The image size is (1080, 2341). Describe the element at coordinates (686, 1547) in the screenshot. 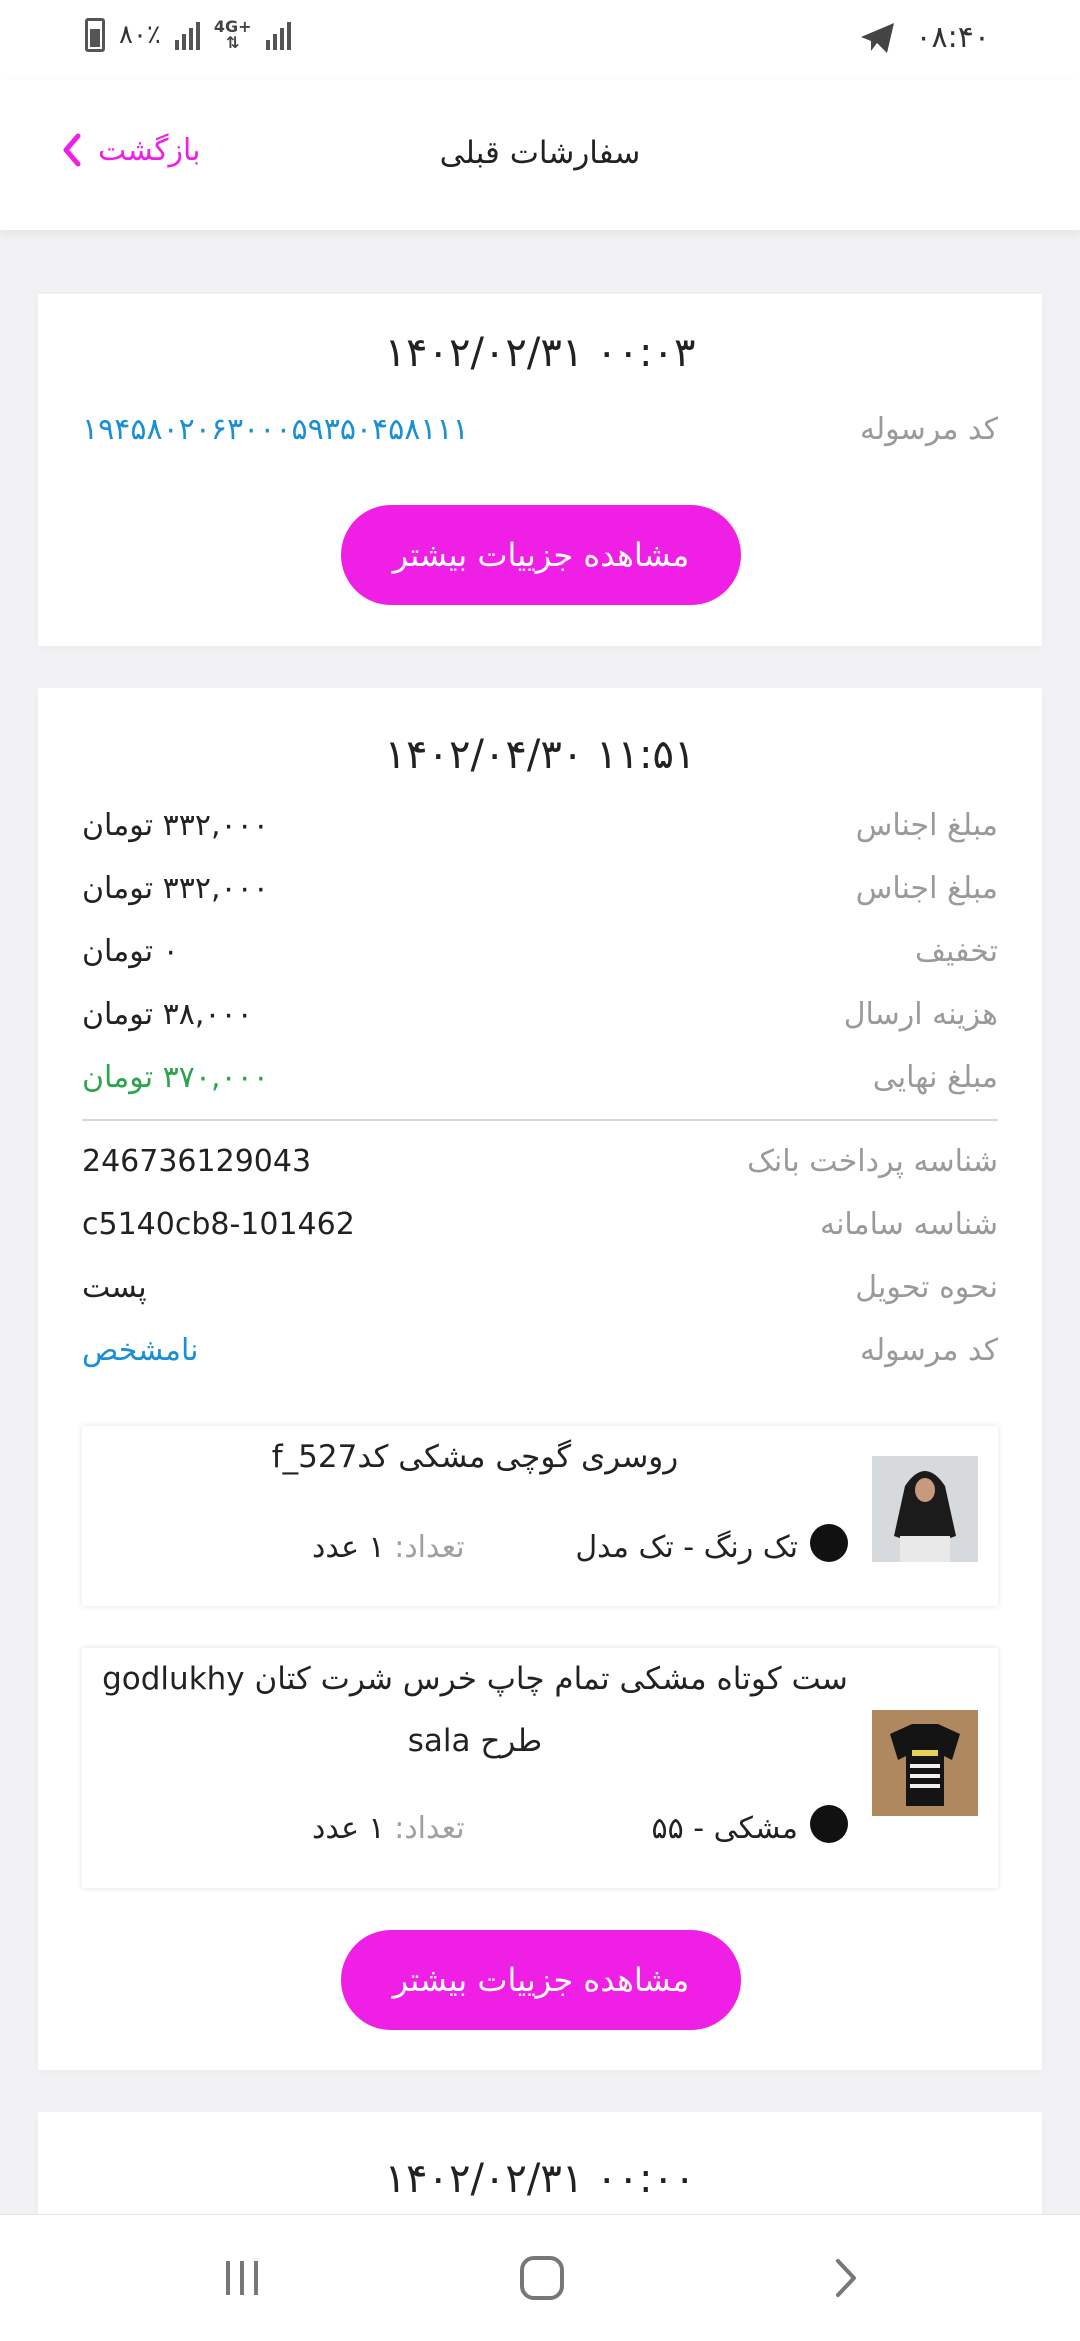

I see `product-variant: تک رنگ - تک مدل` at that location.